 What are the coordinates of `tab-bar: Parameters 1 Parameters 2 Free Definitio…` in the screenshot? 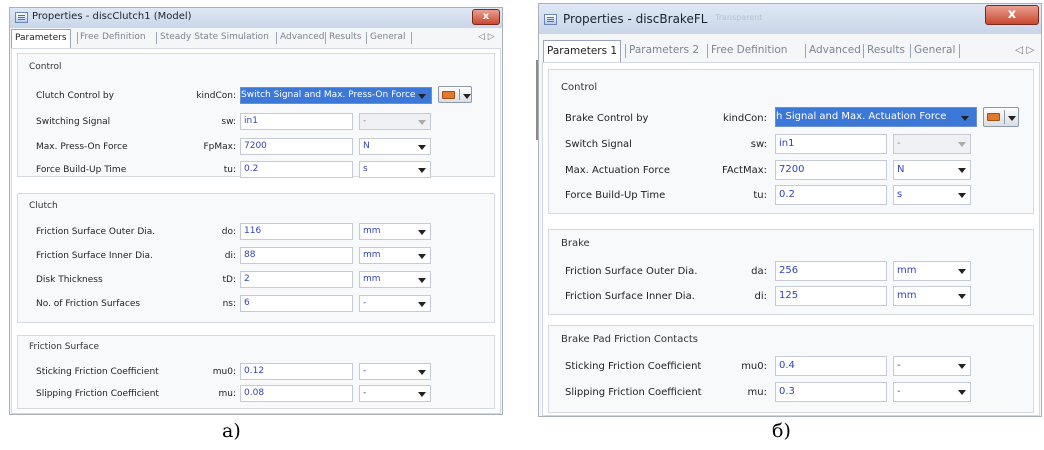 It's located at (790, 50).